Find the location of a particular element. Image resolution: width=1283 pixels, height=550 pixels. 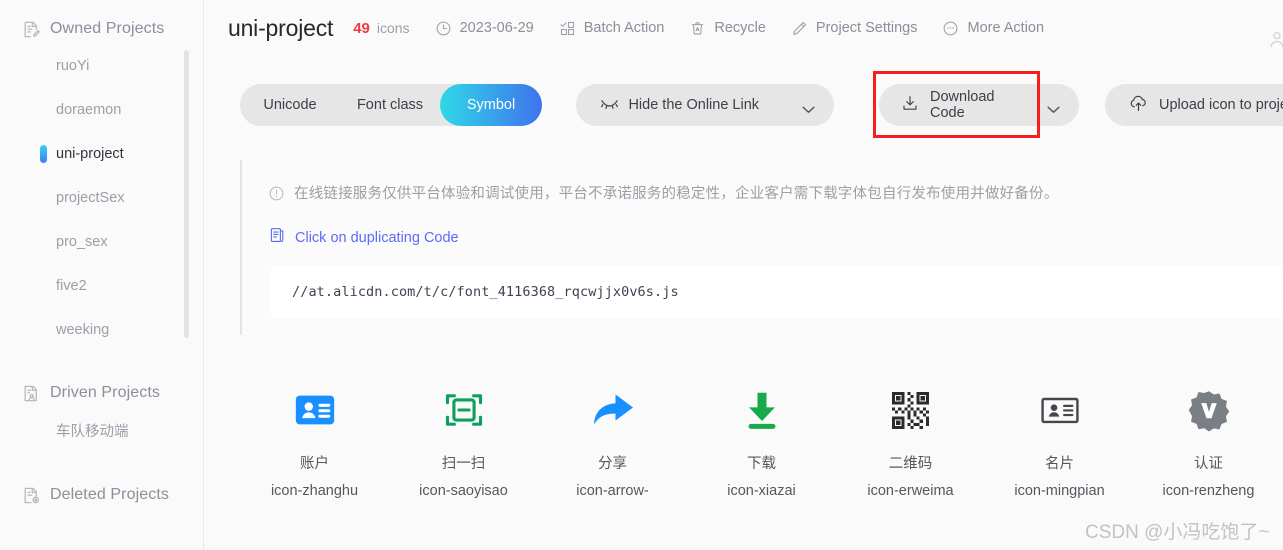

recycle-button: Recycle is located at coordinates (727, 28).